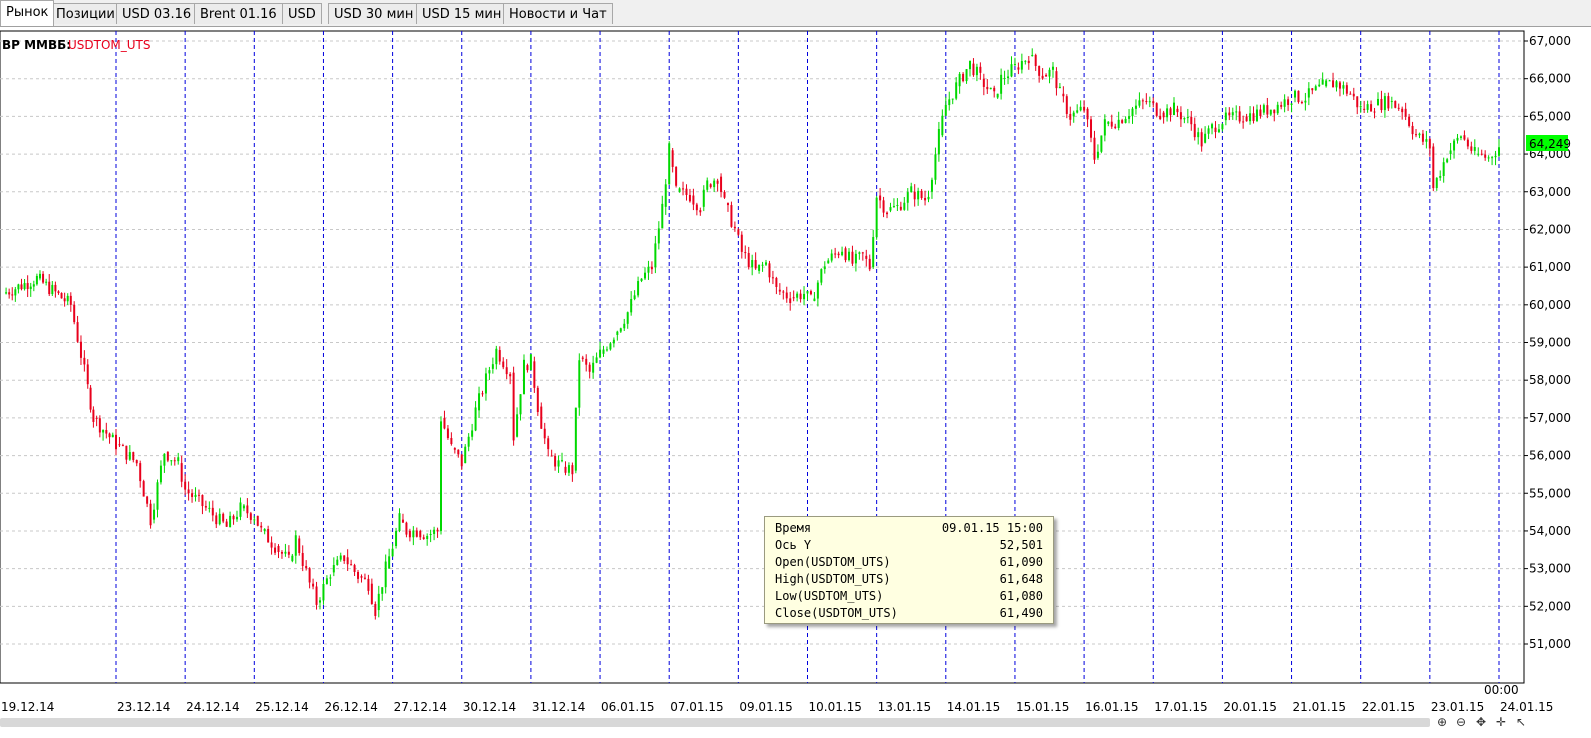 Image resolution: width=1591 pixels, height=738 pixels. Describe the element at coordinates (85, 13) in the screenshot. I see `tab-positions: Позиции` at that location.